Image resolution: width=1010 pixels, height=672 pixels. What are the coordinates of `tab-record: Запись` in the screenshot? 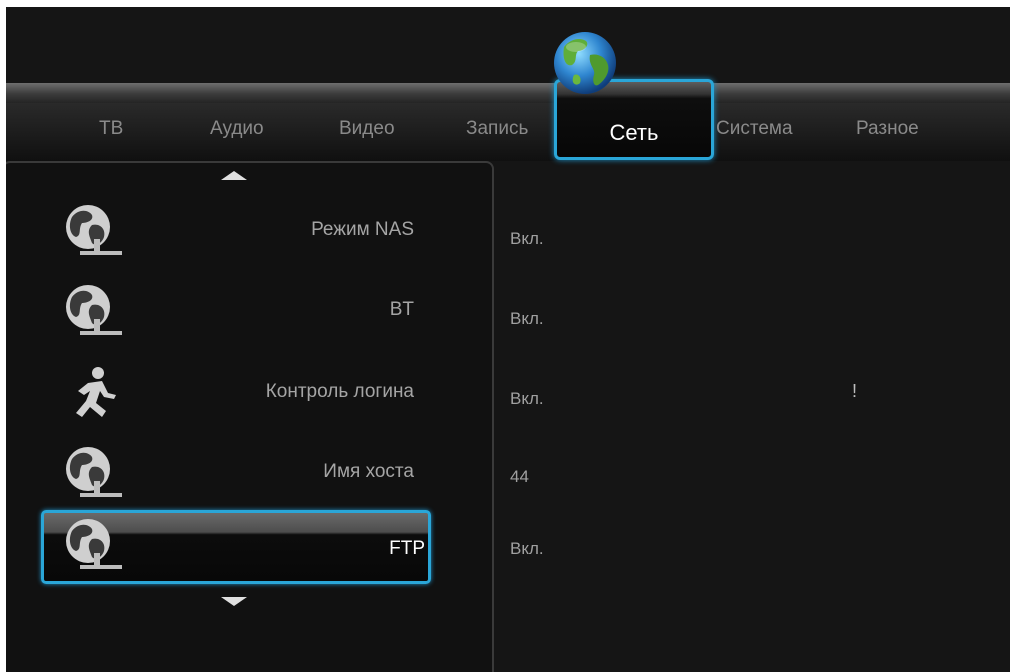 It's located at (497, 129).